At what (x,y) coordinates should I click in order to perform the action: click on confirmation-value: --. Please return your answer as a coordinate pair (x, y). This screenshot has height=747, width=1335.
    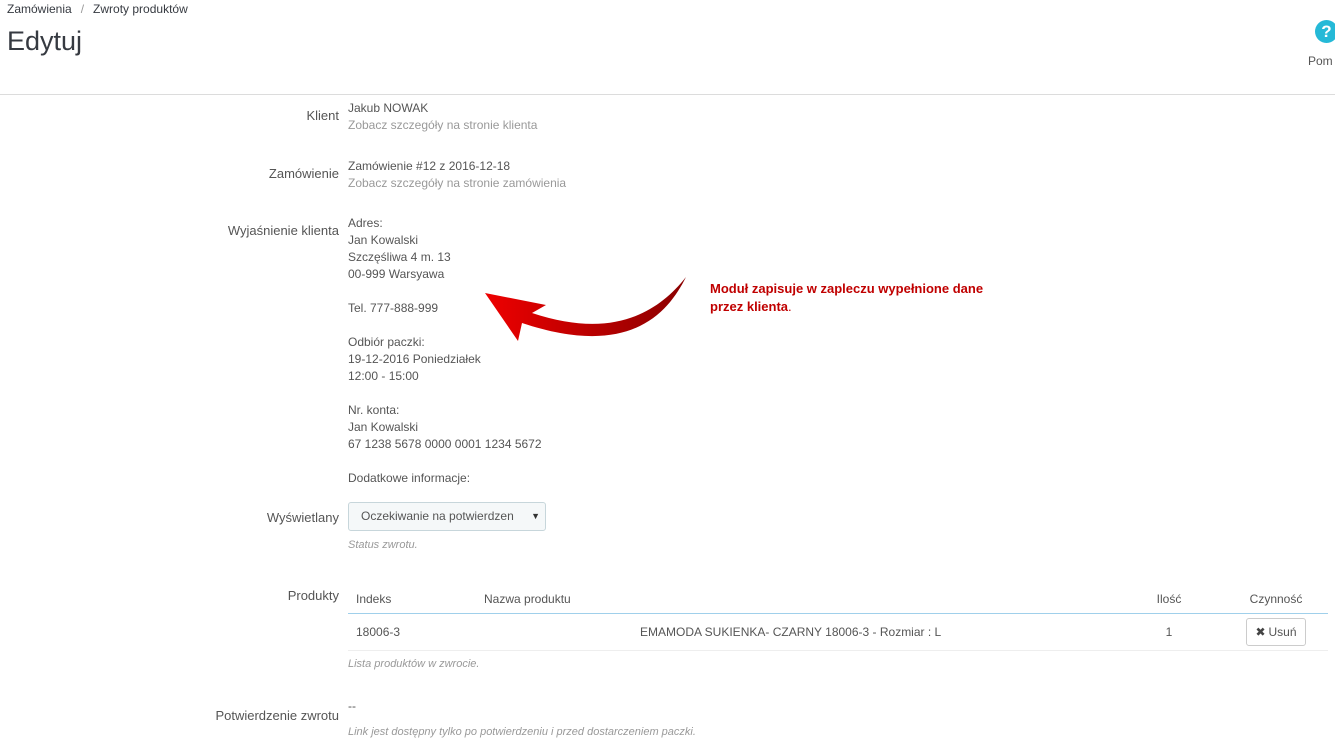
    Looking at the image, I should click on (352, 706).